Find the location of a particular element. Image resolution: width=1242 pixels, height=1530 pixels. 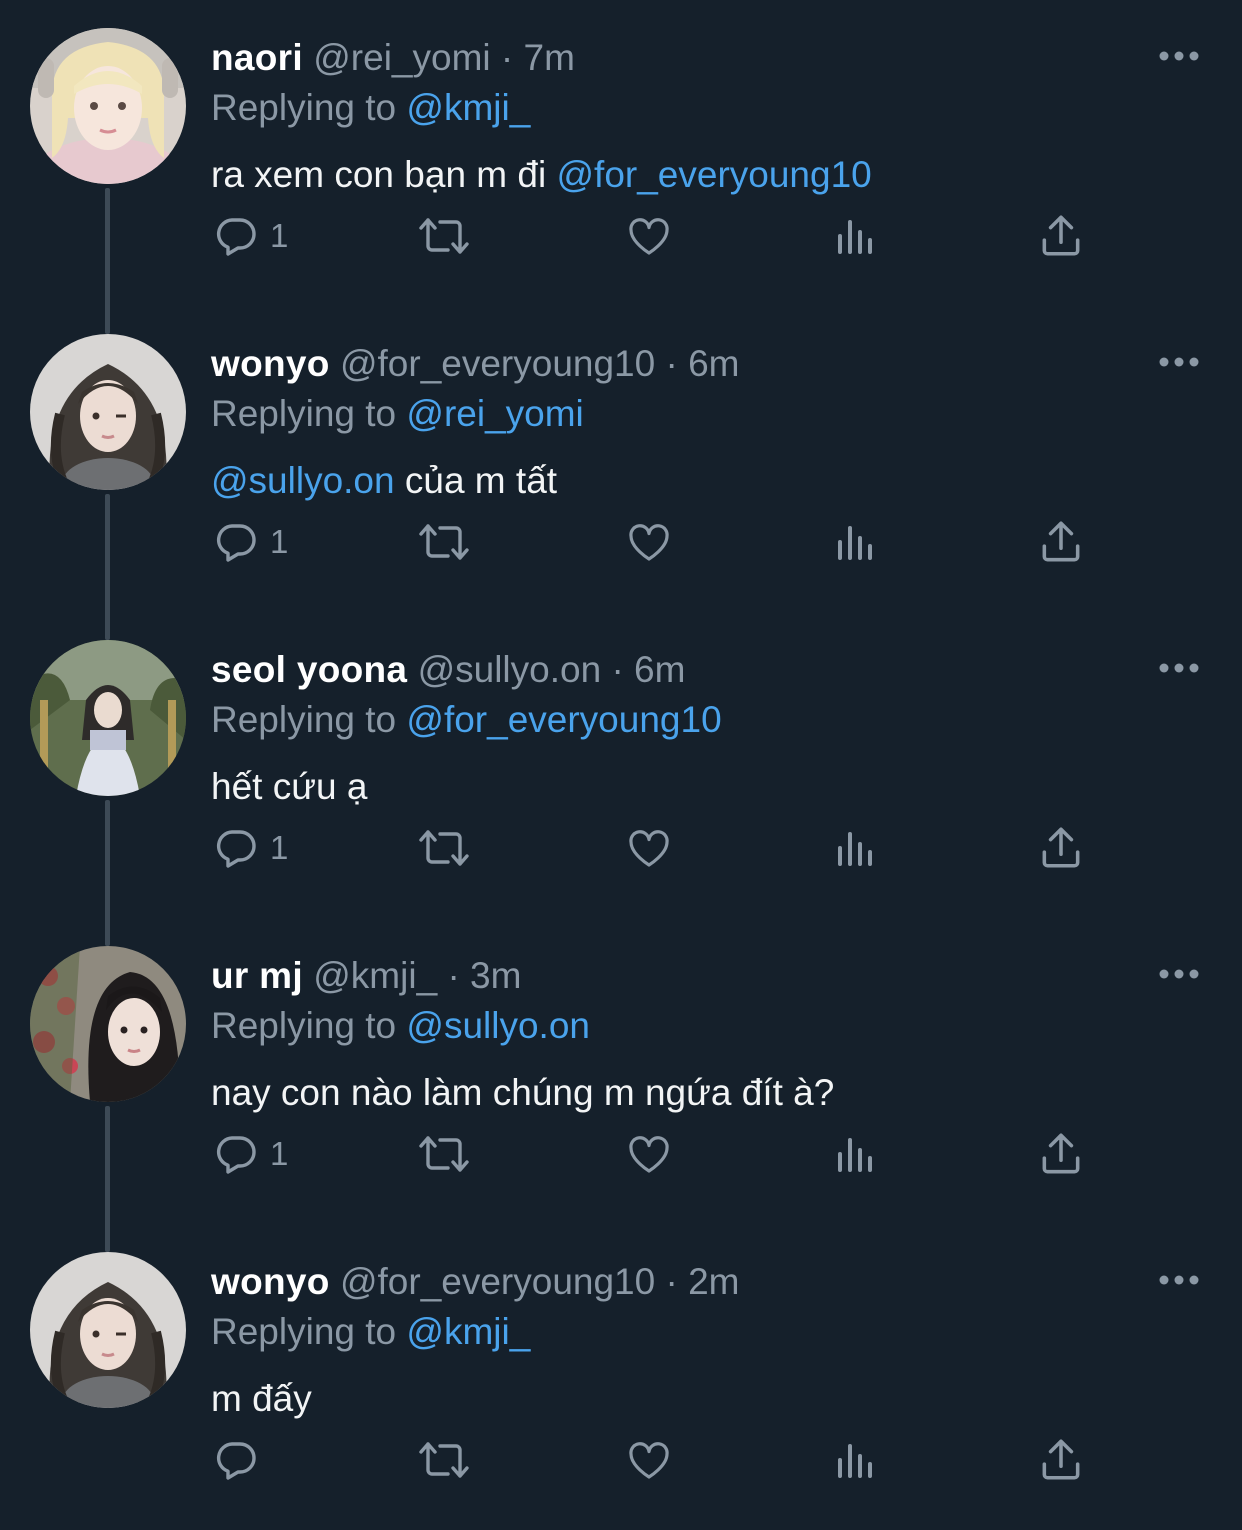

tweet-header: ur mj @kmji_ · 3m is located at coordinates (366, 976).